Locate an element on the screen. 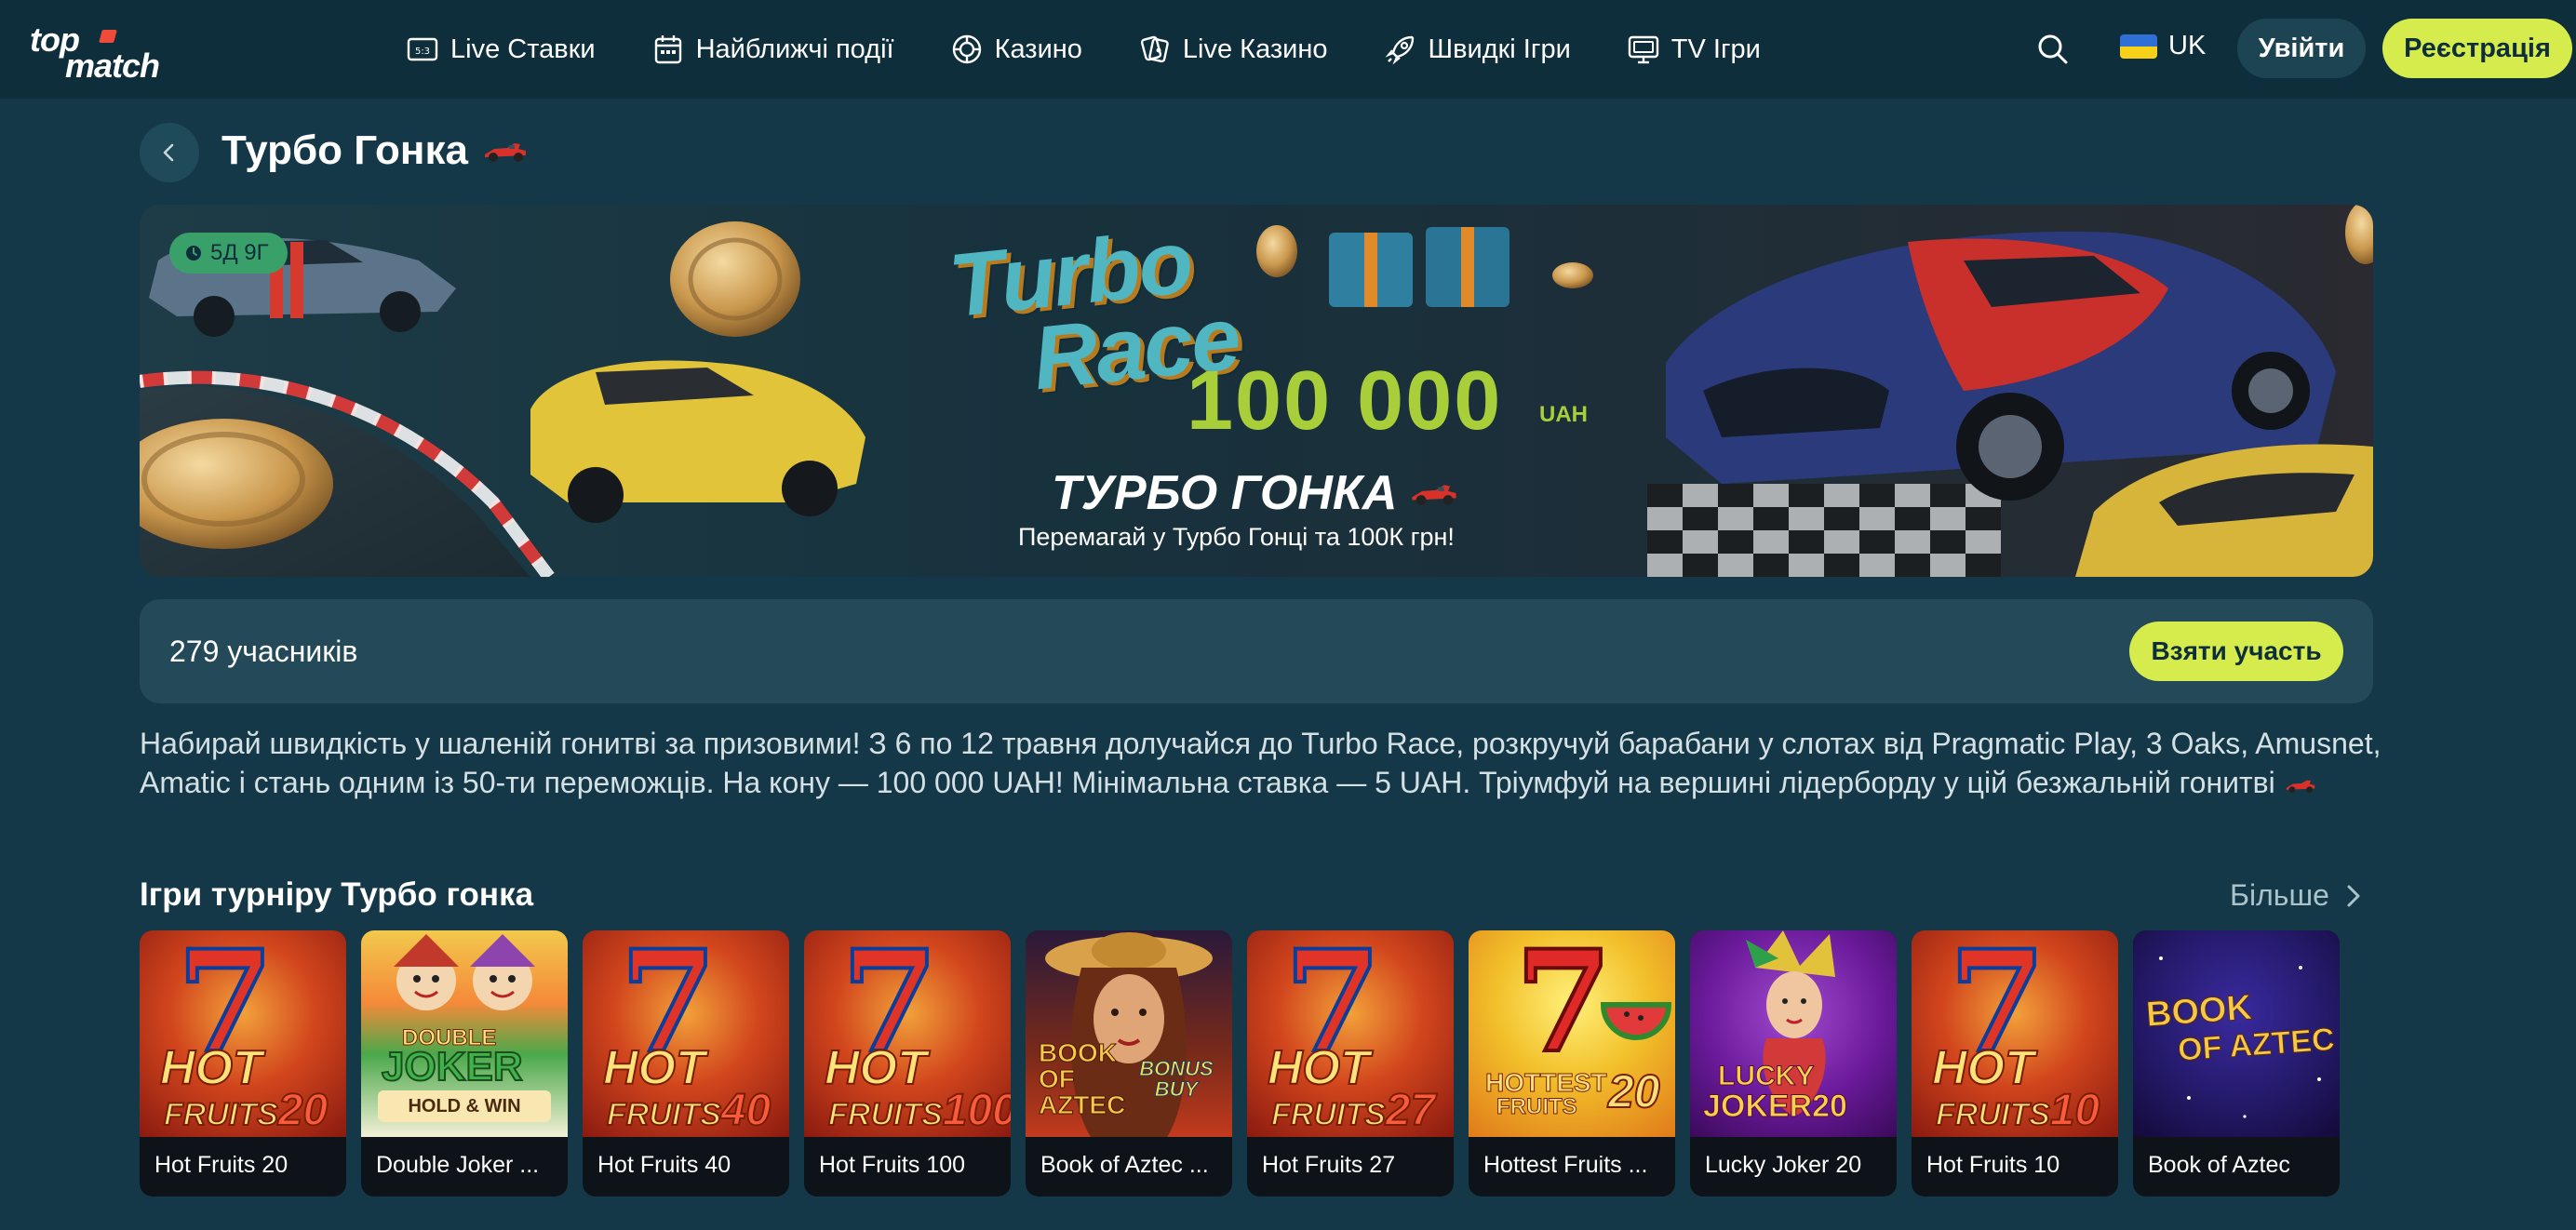 This screenshot has width=2576, height=1230. game-name: Hot Fruits 27 is located at coordinates (1329, 1165).